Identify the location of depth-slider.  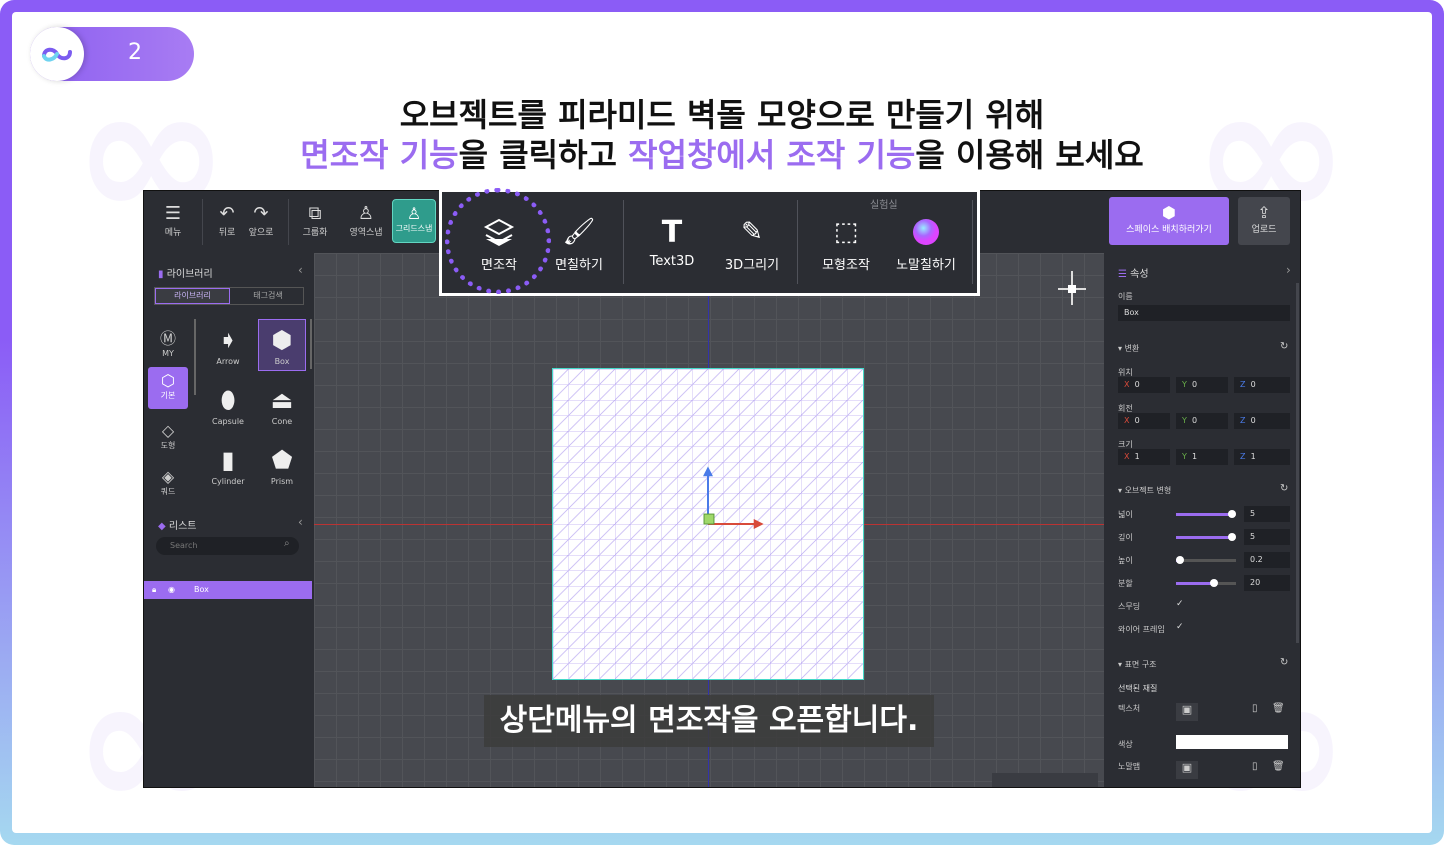
(1204, 537).